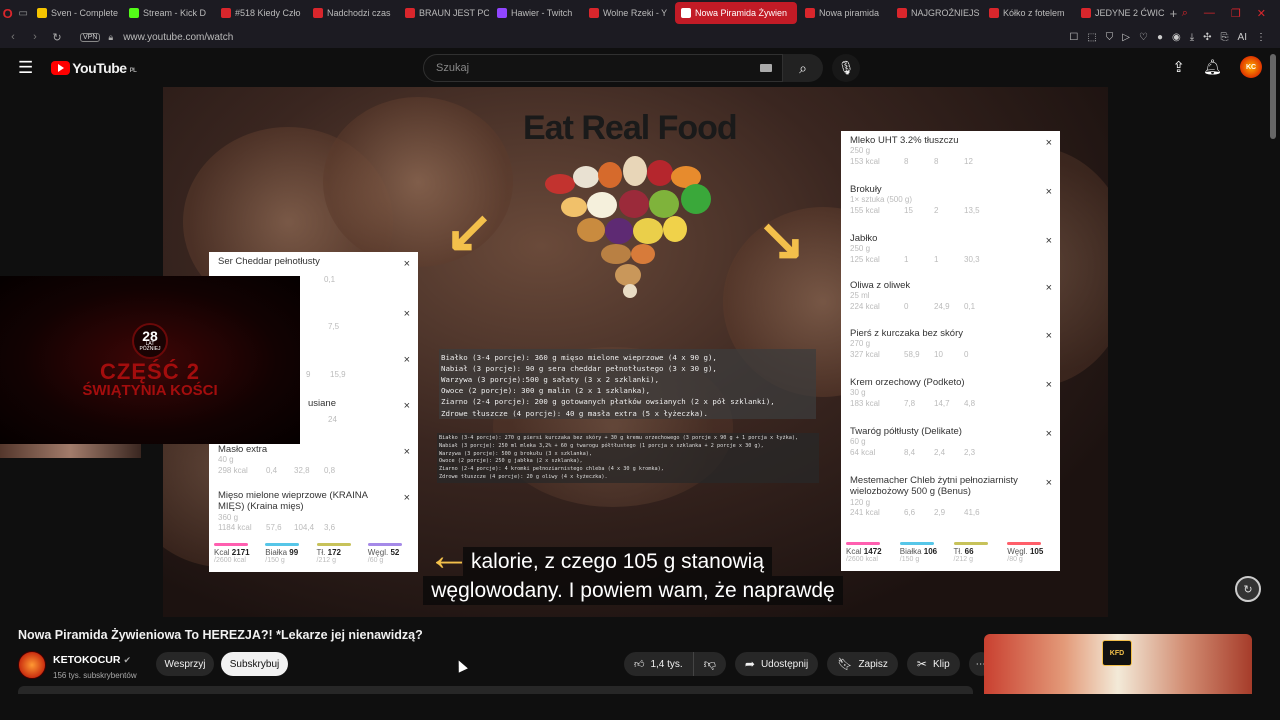 The width and height of the screenshot is (1280, 720). What do you see at coordinates (330, 528) in the screenshot?
I see `food-value: 3,6` at bounding box center [330, 528].